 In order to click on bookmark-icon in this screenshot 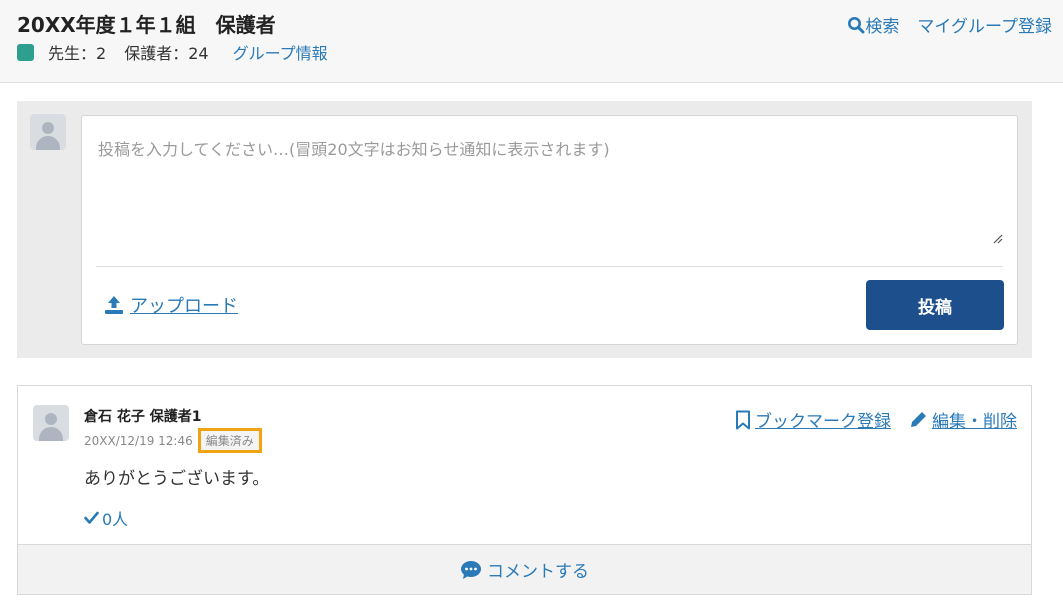, I will do `click(743, 419)`.